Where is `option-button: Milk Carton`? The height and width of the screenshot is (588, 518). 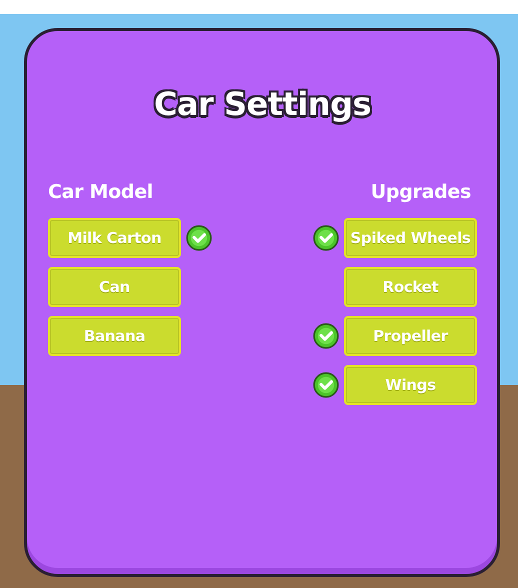 option-button: Milk Carton is located at coordinates (114, 238).